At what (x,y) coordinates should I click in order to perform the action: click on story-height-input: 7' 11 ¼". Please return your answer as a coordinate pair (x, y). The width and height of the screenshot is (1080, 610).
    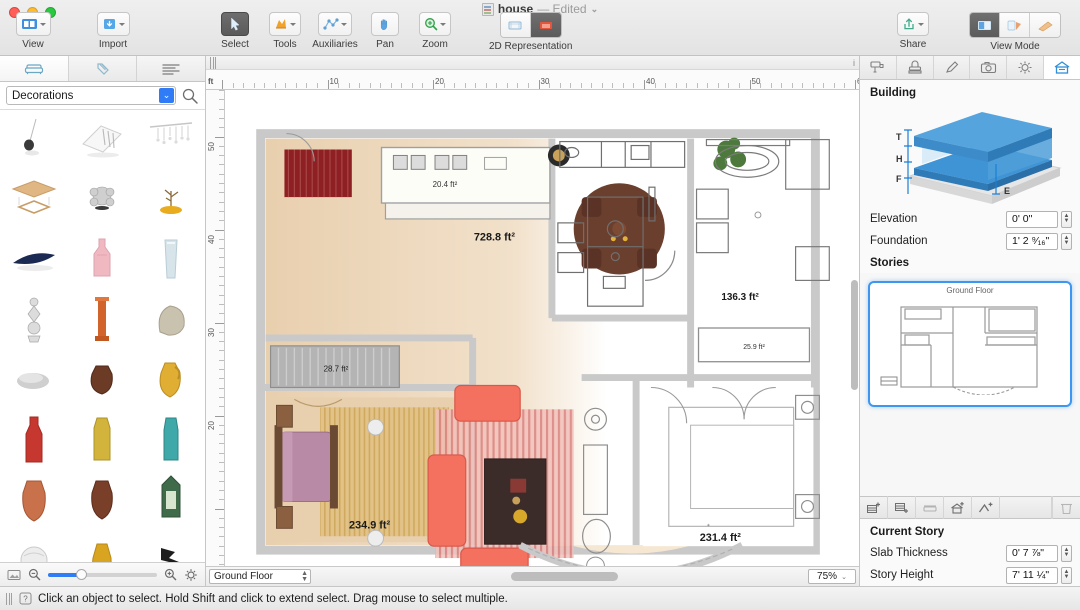
    Looking at the image, I should click on (1032, 575).